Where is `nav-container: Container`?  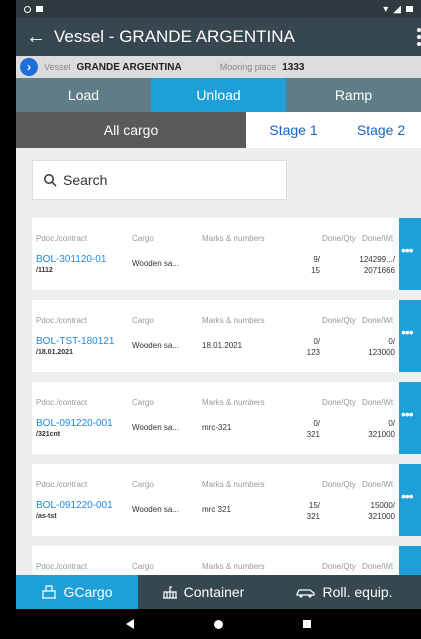
nav-container: Container is located at coordinates (203, 592).